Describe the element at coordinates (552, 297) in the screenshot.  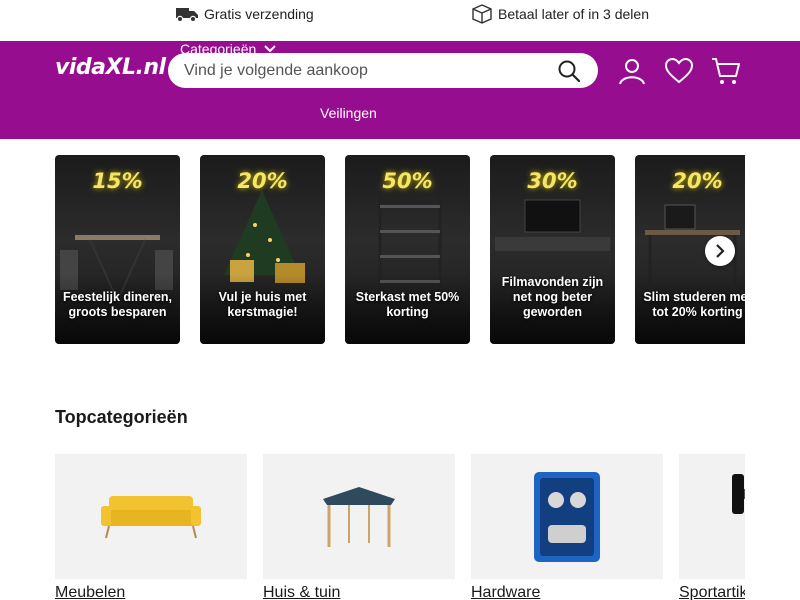
I see `promo-caption: Filmavonden zijn net nog beter geworden` at that location.